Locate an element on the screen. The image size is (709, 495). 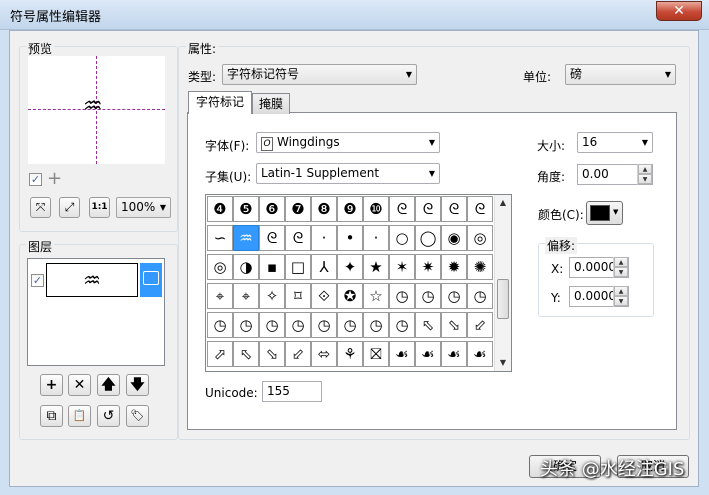
glyph-cell: ❼ is located at coordinates (298, 209).